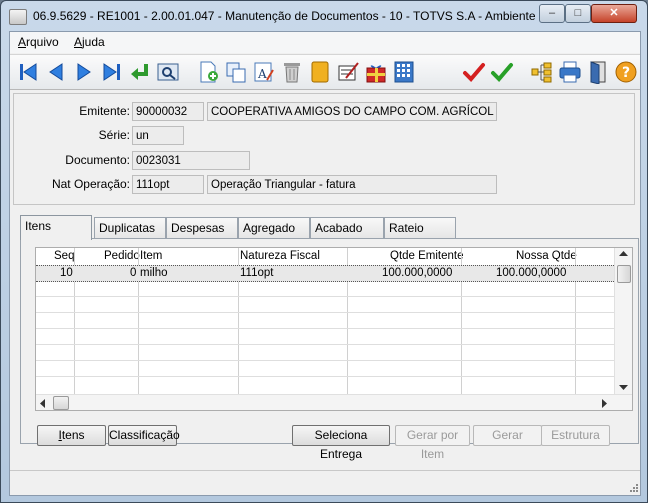  I want to click on first-icon, so click(28, 72).